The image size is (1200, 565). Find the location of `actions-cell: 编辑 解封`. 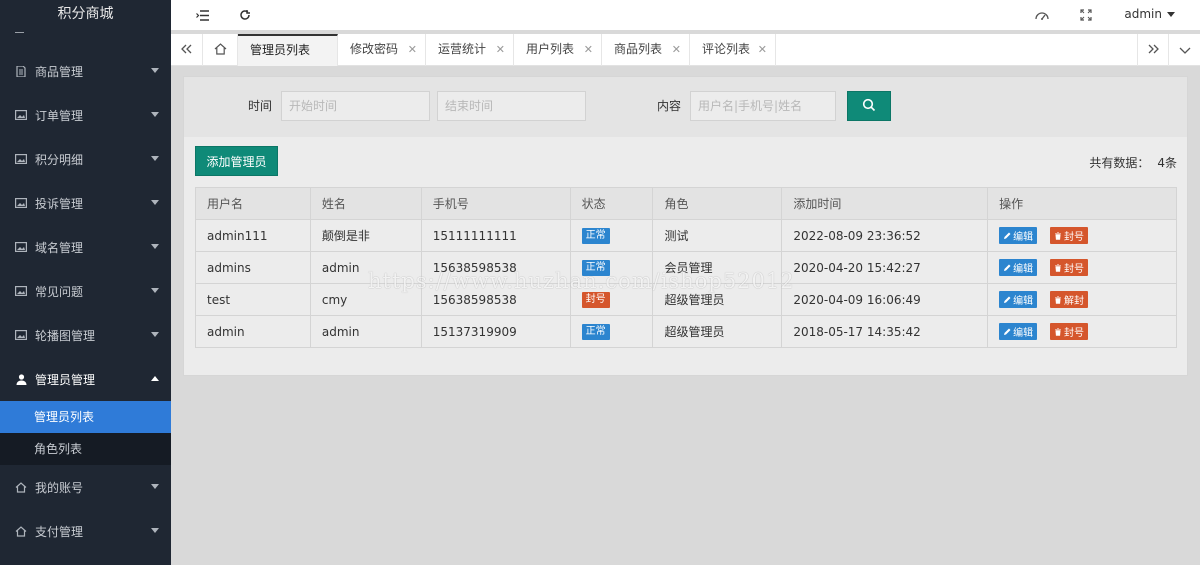

actions-cell: 编辑 解封 is located at coordinates (1082, 299).